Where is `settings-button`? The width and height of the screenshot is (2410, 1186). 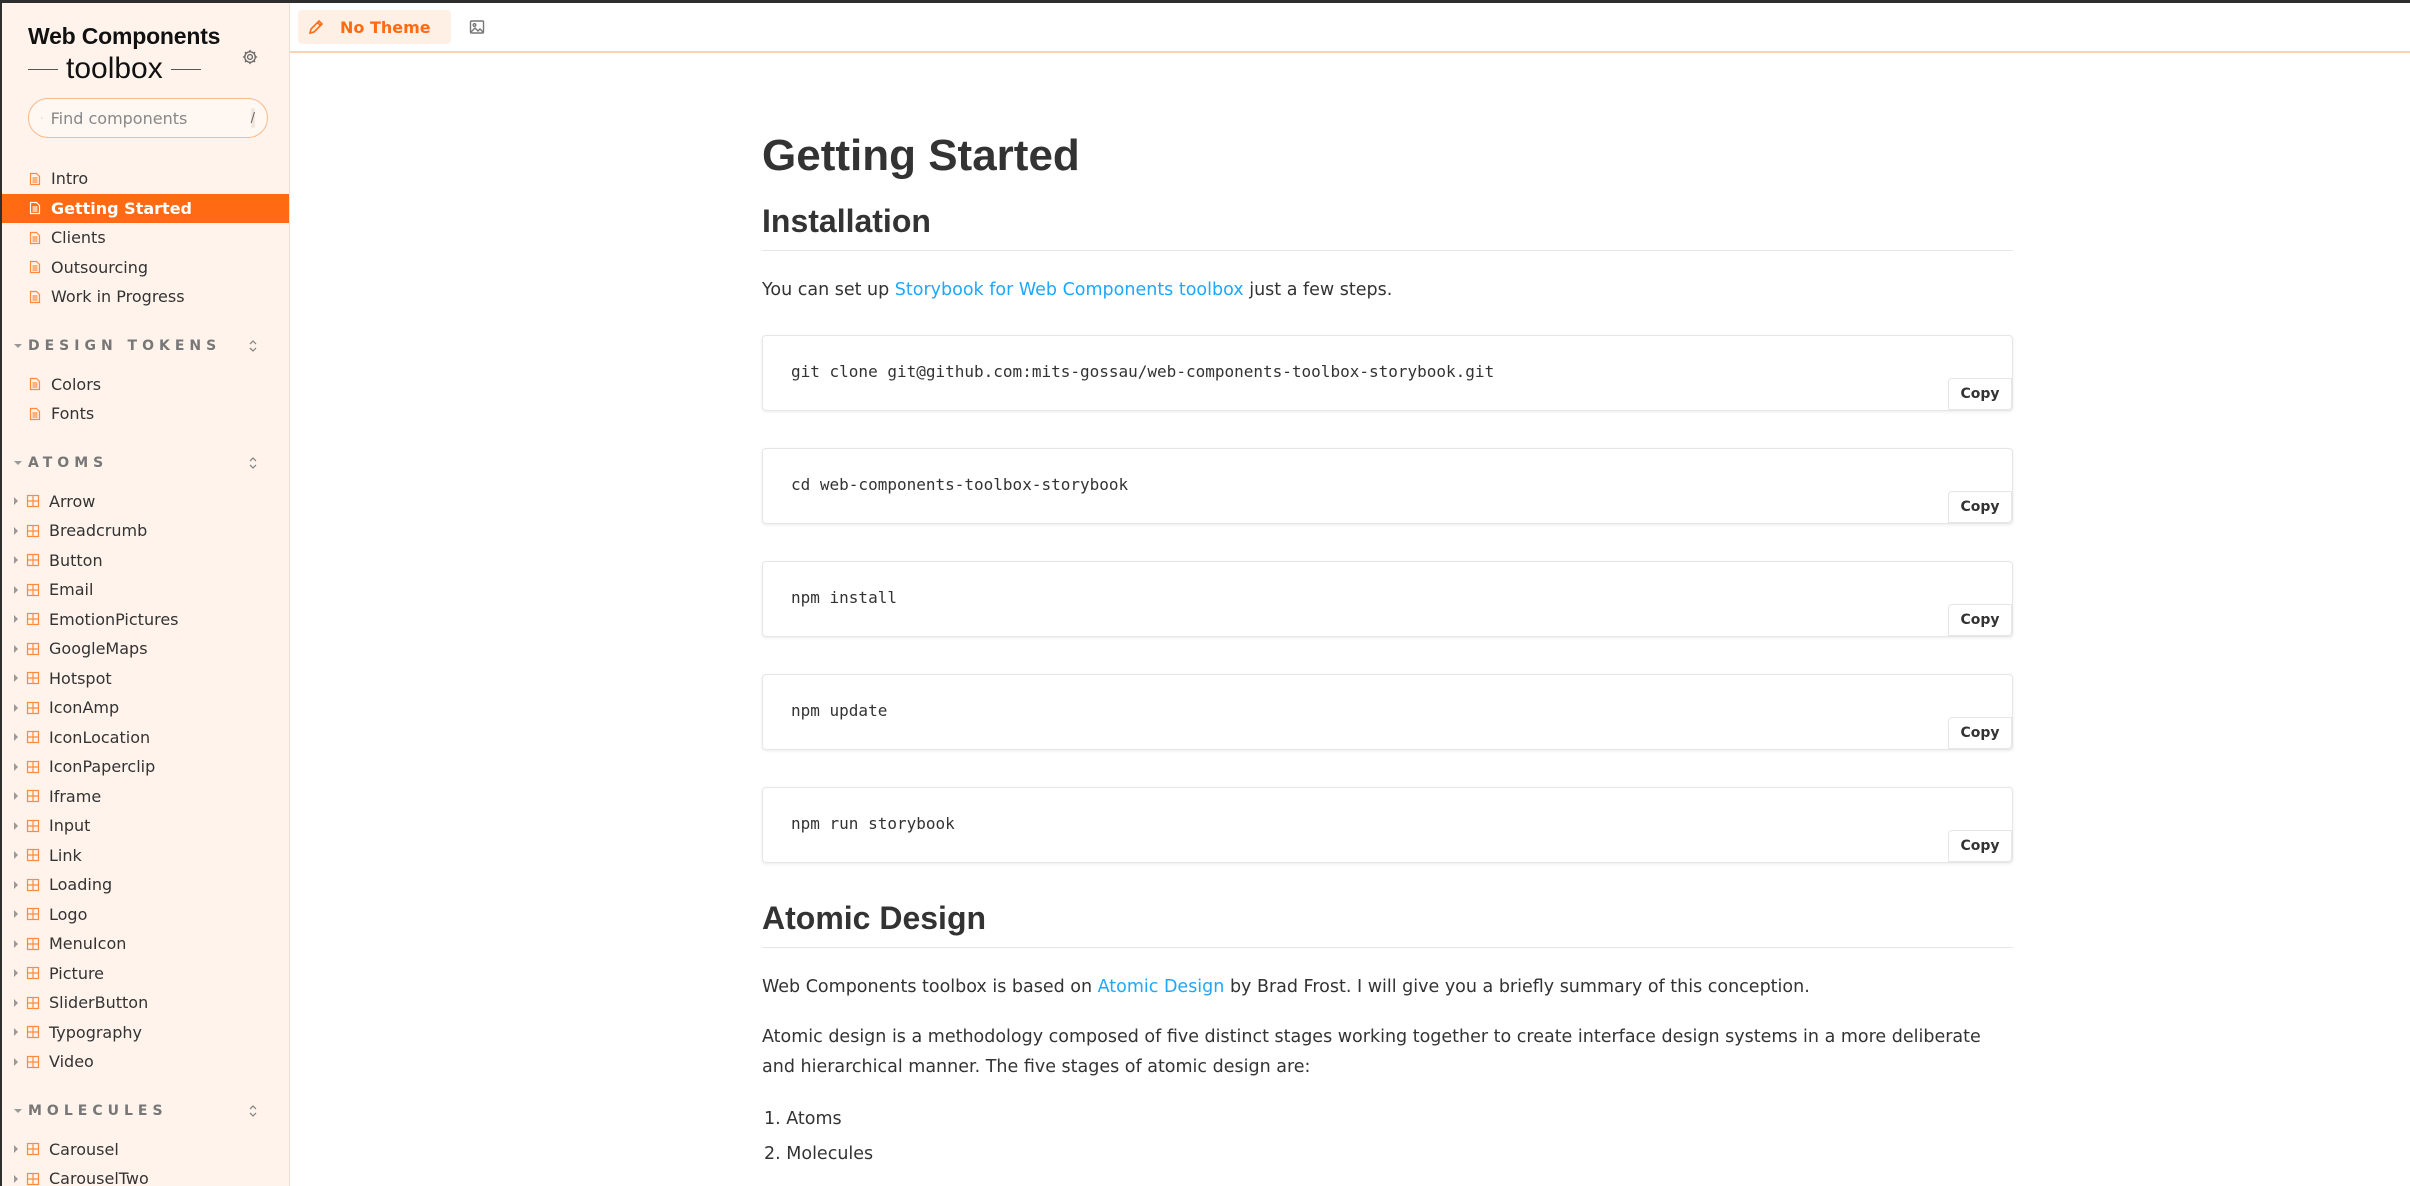
settings-button is located at coordinates (250, 57).